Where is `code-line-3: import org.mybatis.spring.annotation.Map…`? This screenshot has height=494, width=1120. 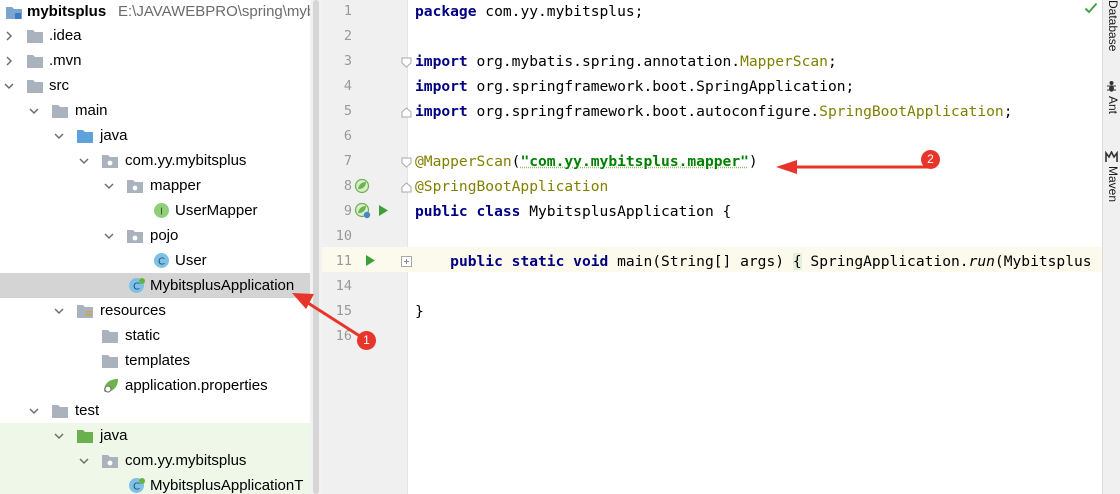
code-line-3: import org.mybatis.spring.annotation.Map… is located at coordinates (626, 61).